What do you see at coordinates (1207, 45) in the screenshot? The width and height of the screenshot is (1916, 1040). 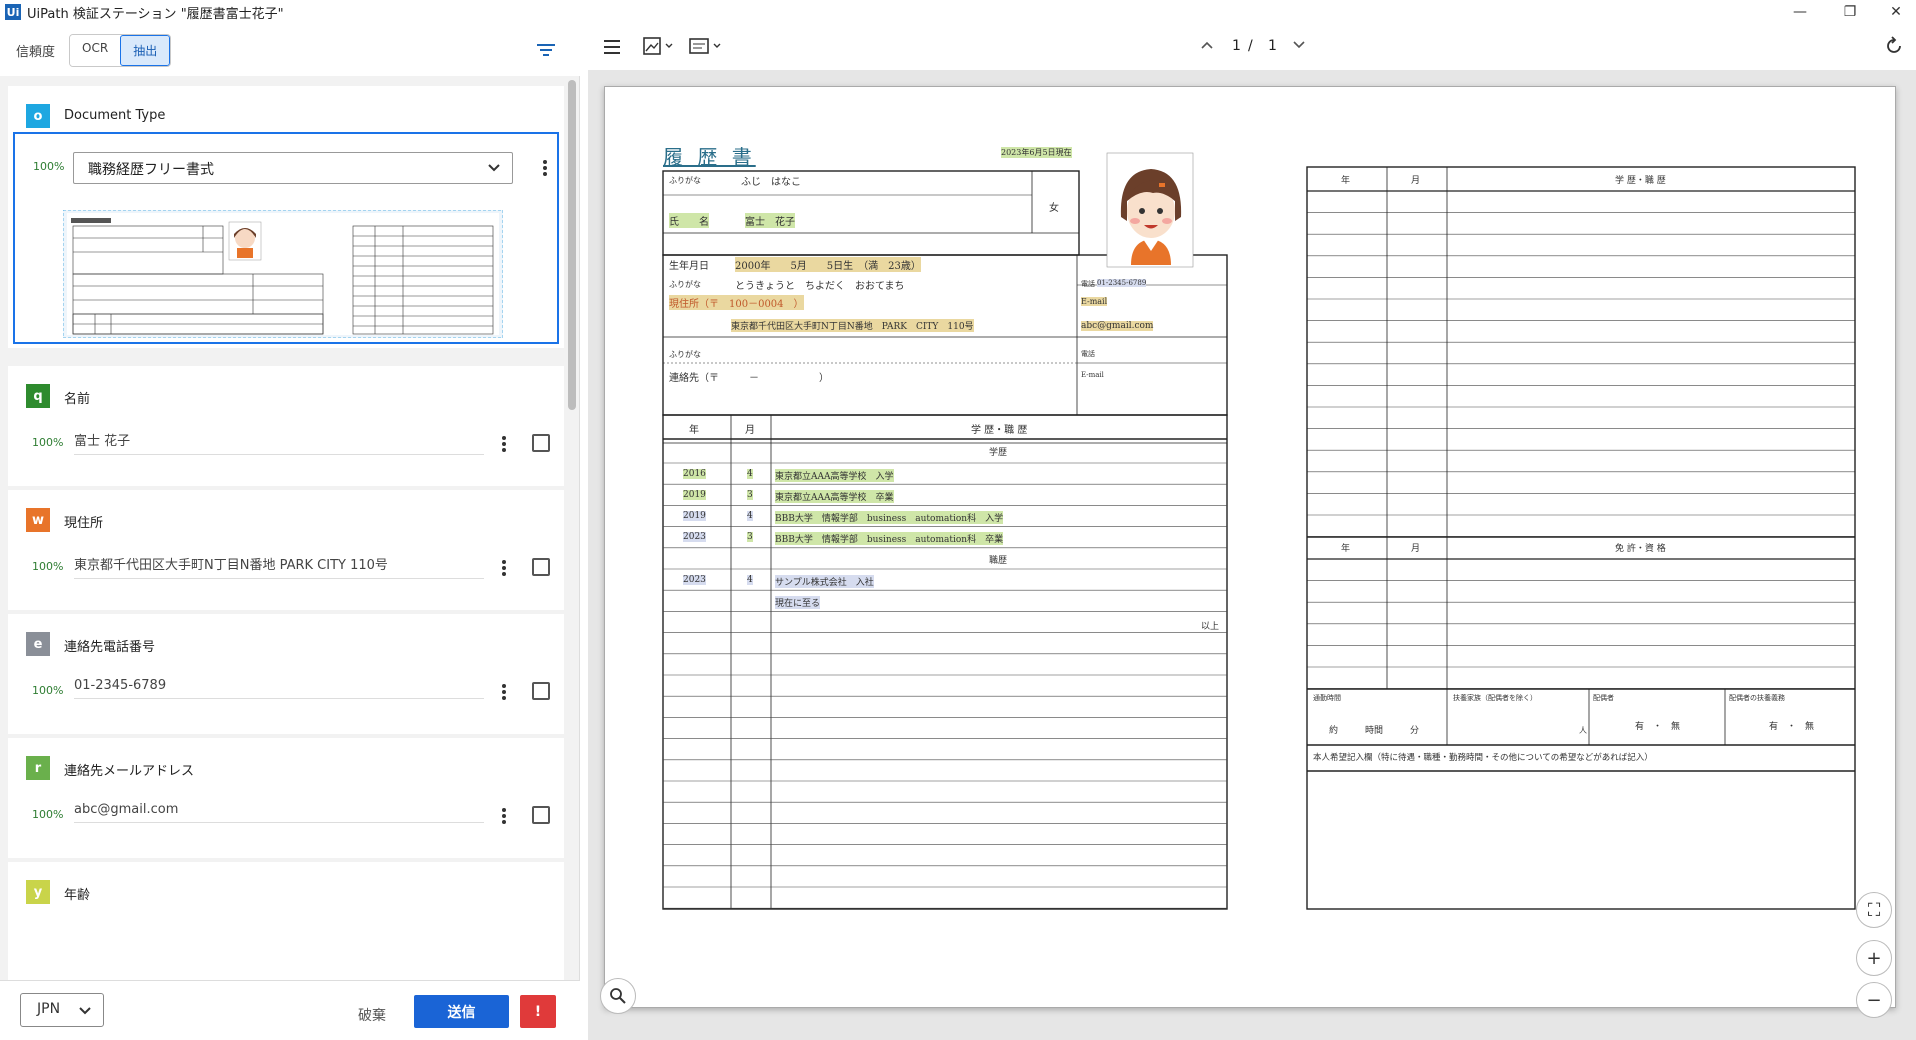 I see `previous-page-icon` at bounding box center [1207, 45].